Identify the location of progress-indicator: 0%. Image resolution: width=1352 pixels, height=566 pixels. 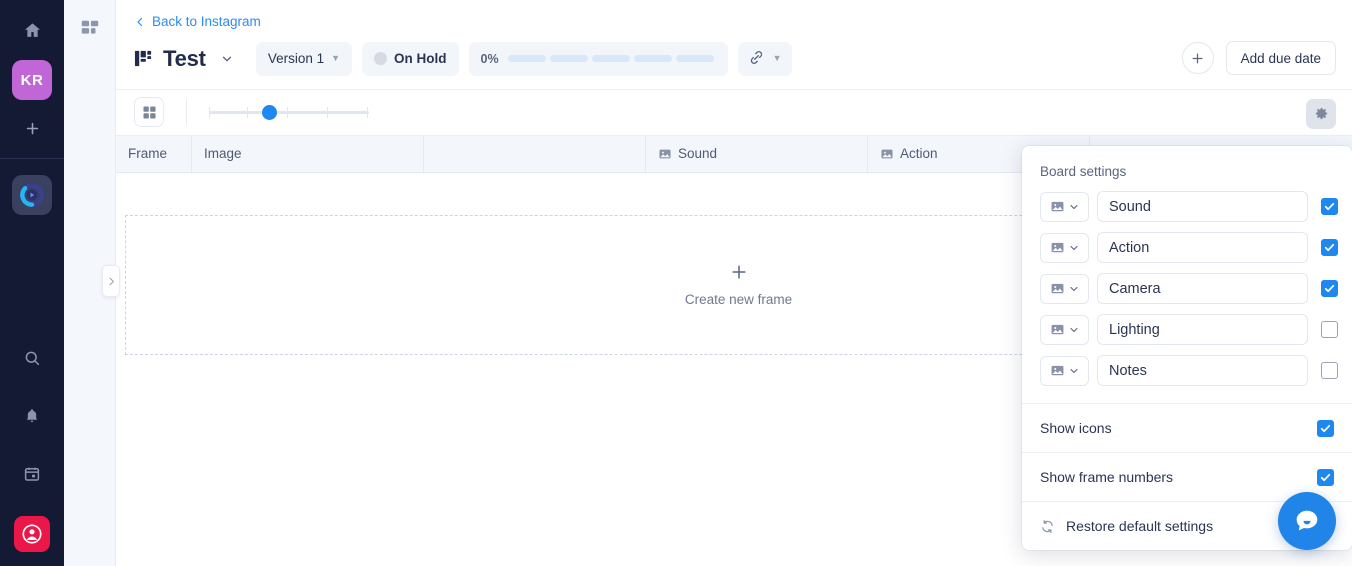
(598, 58).